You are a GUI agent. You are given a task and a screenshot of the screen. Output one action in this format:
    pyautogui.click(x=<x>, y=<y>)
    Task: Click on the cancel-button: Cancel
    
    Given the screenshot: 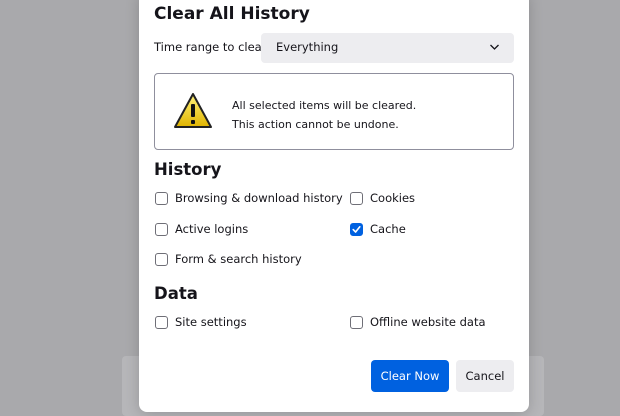 What is the action you would take?
    pyautogui.click(x=485, y=376)
    